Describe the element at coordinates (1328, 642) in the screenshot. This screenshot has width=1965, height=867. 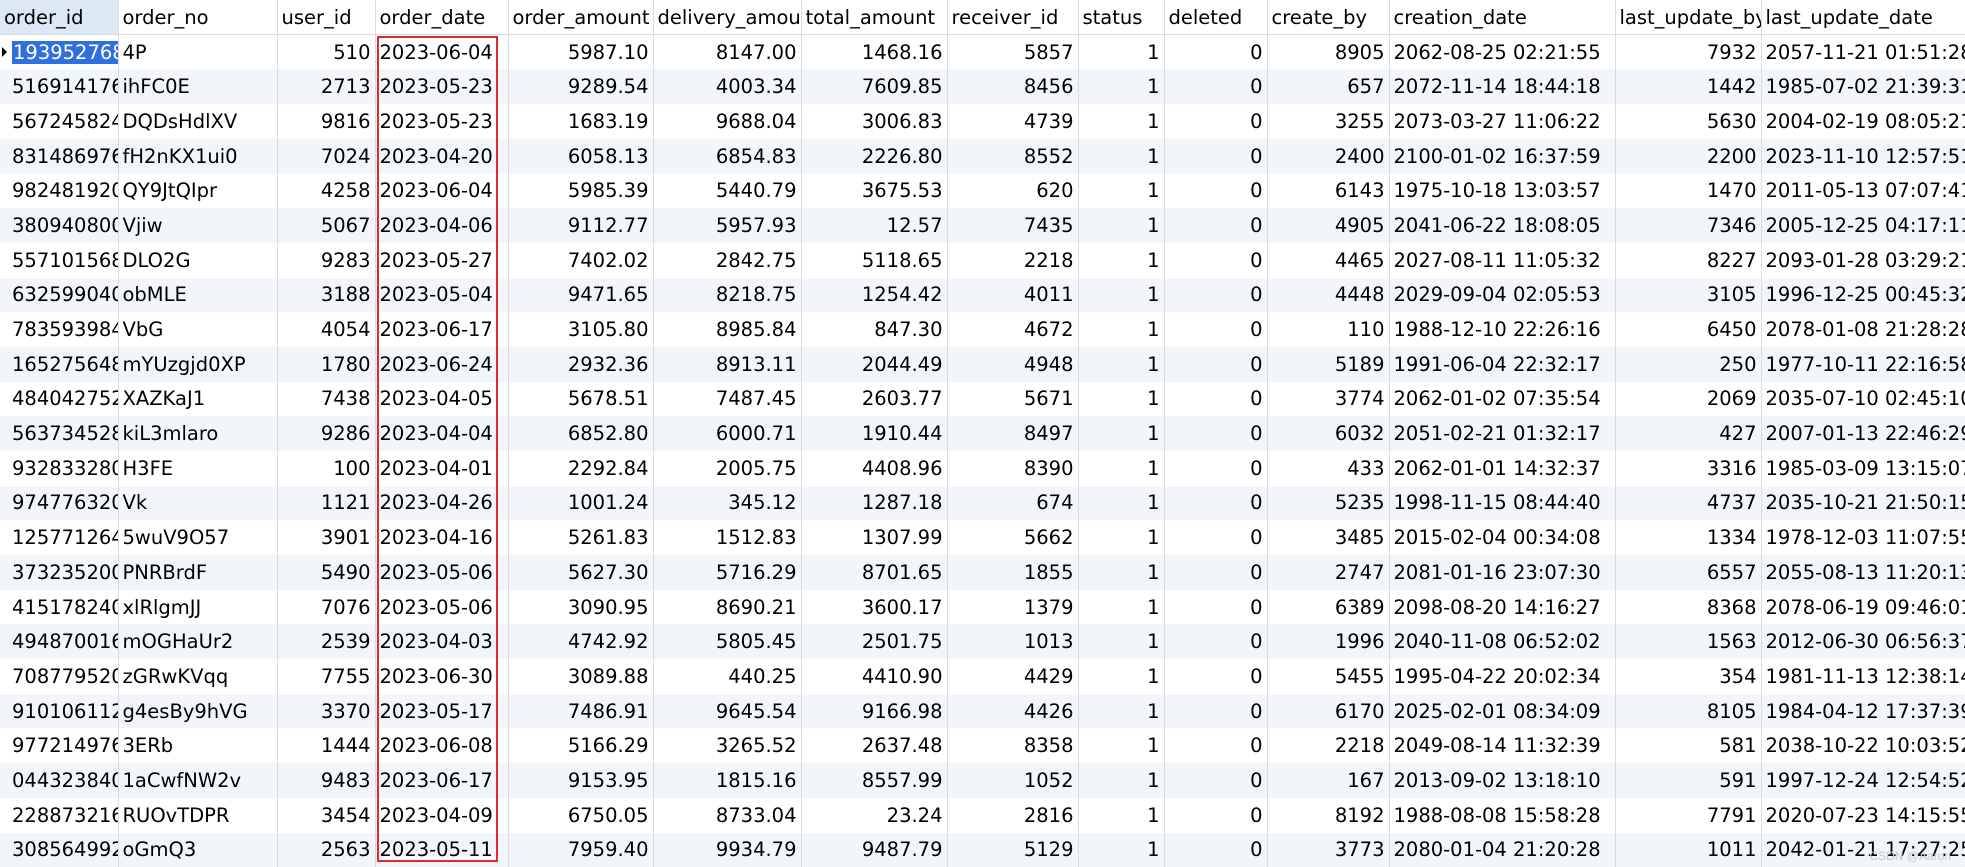
I see `cell-create_by: 1996` at that location.